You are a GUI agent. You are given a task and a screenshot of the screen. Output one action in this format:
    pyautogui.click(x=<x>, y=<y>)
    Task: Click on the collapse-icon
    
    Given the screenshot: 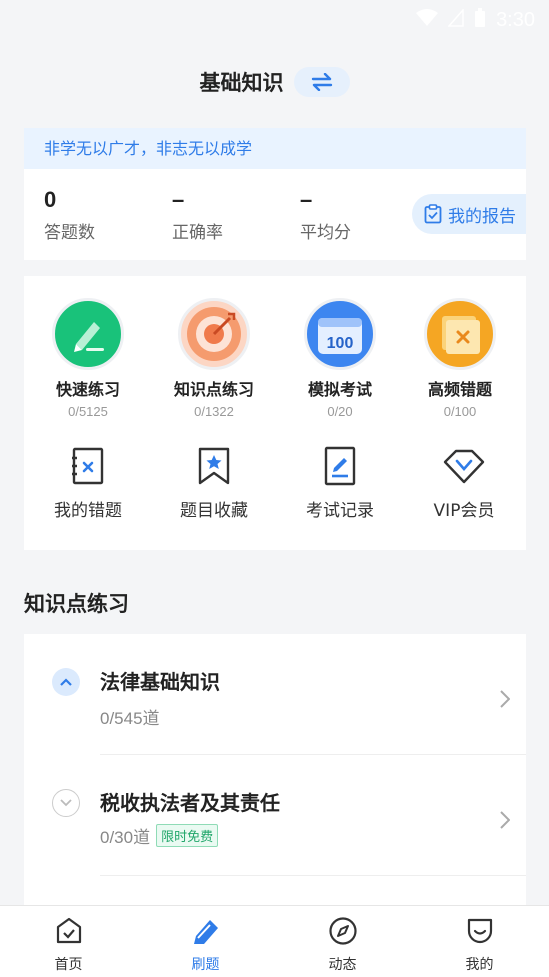 What is the action you would take?
    pyautogui.click(x=66, y=682)
    